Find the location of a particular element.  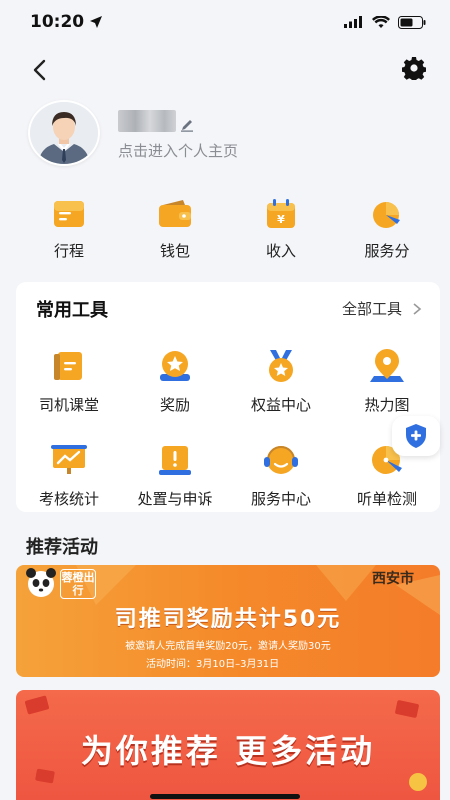

location-arrow-icon is located at coordinates (96, 22).